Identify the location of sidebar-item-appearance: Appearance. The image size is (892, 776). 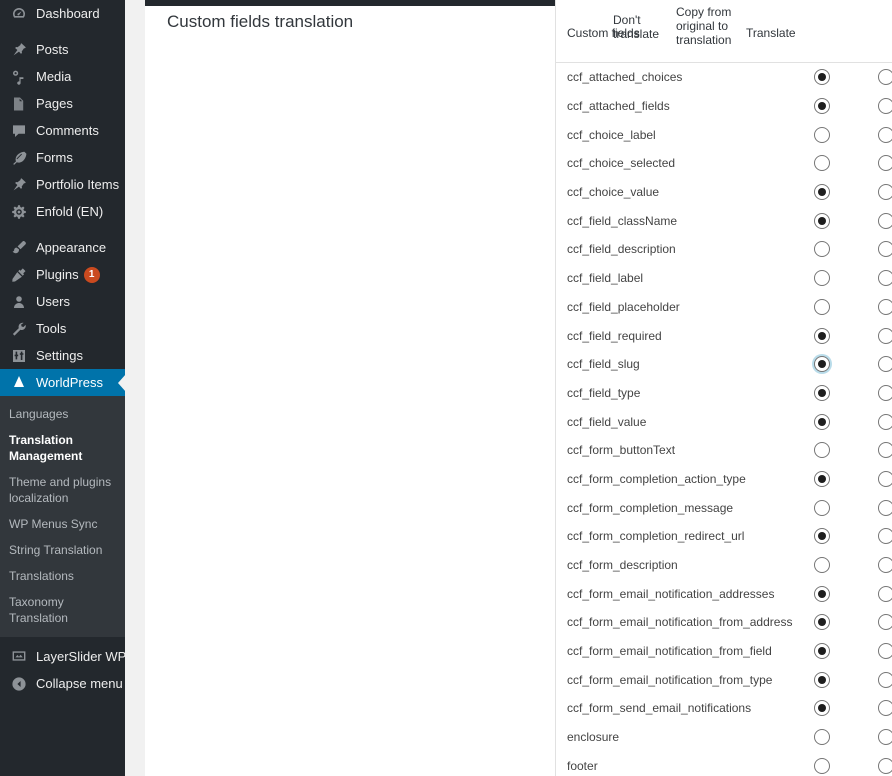
(62, 247).